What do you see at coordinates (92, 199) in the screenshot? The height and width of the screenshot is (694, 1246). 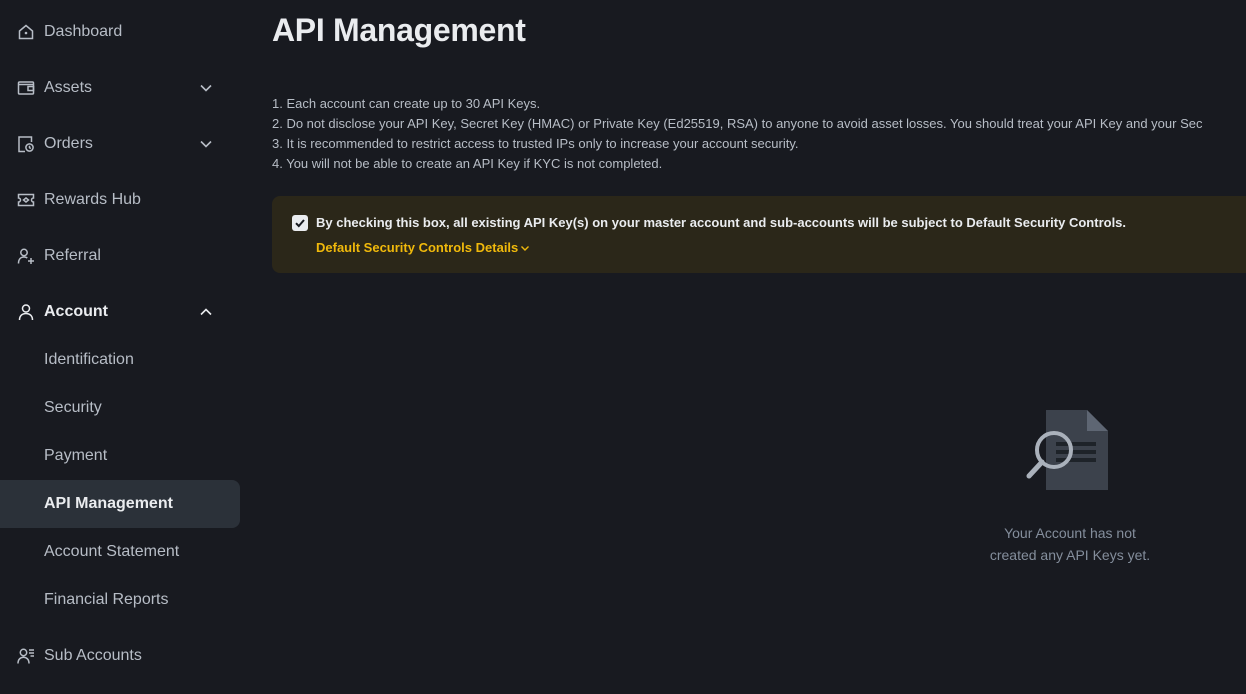 I see `sidebar-item-label: Rewards Hub` at bounding box center [92, 199].